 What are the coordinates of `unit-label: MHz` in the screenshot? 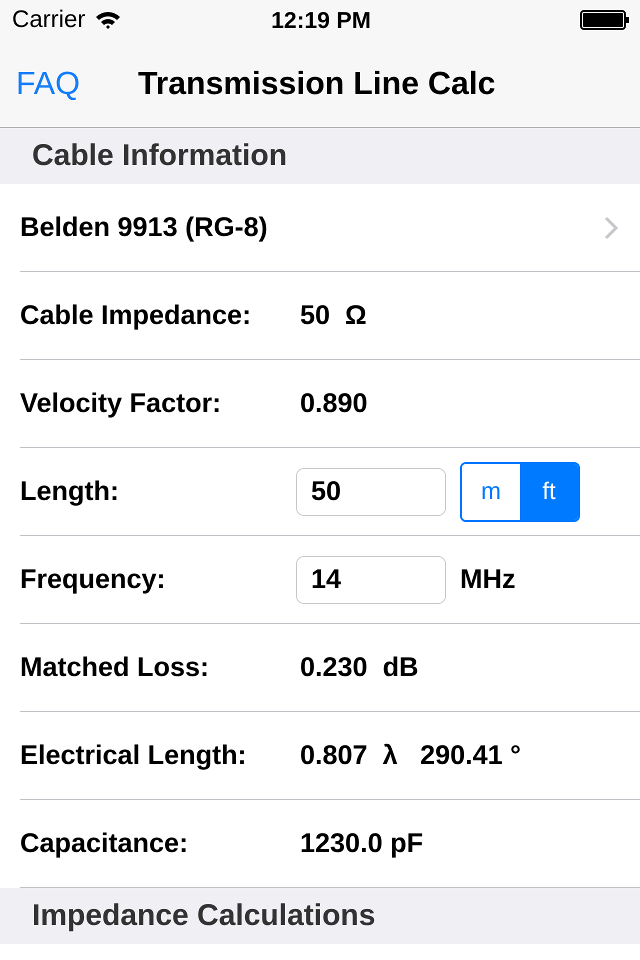 It's located at (488, 579).